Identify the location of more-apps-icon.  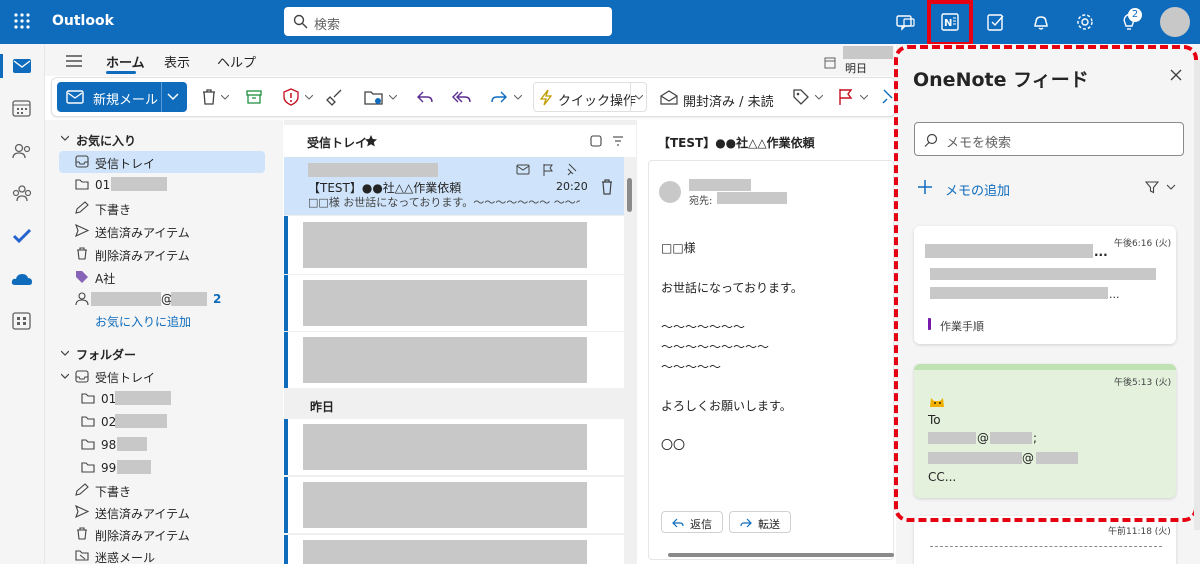
(22, 321).